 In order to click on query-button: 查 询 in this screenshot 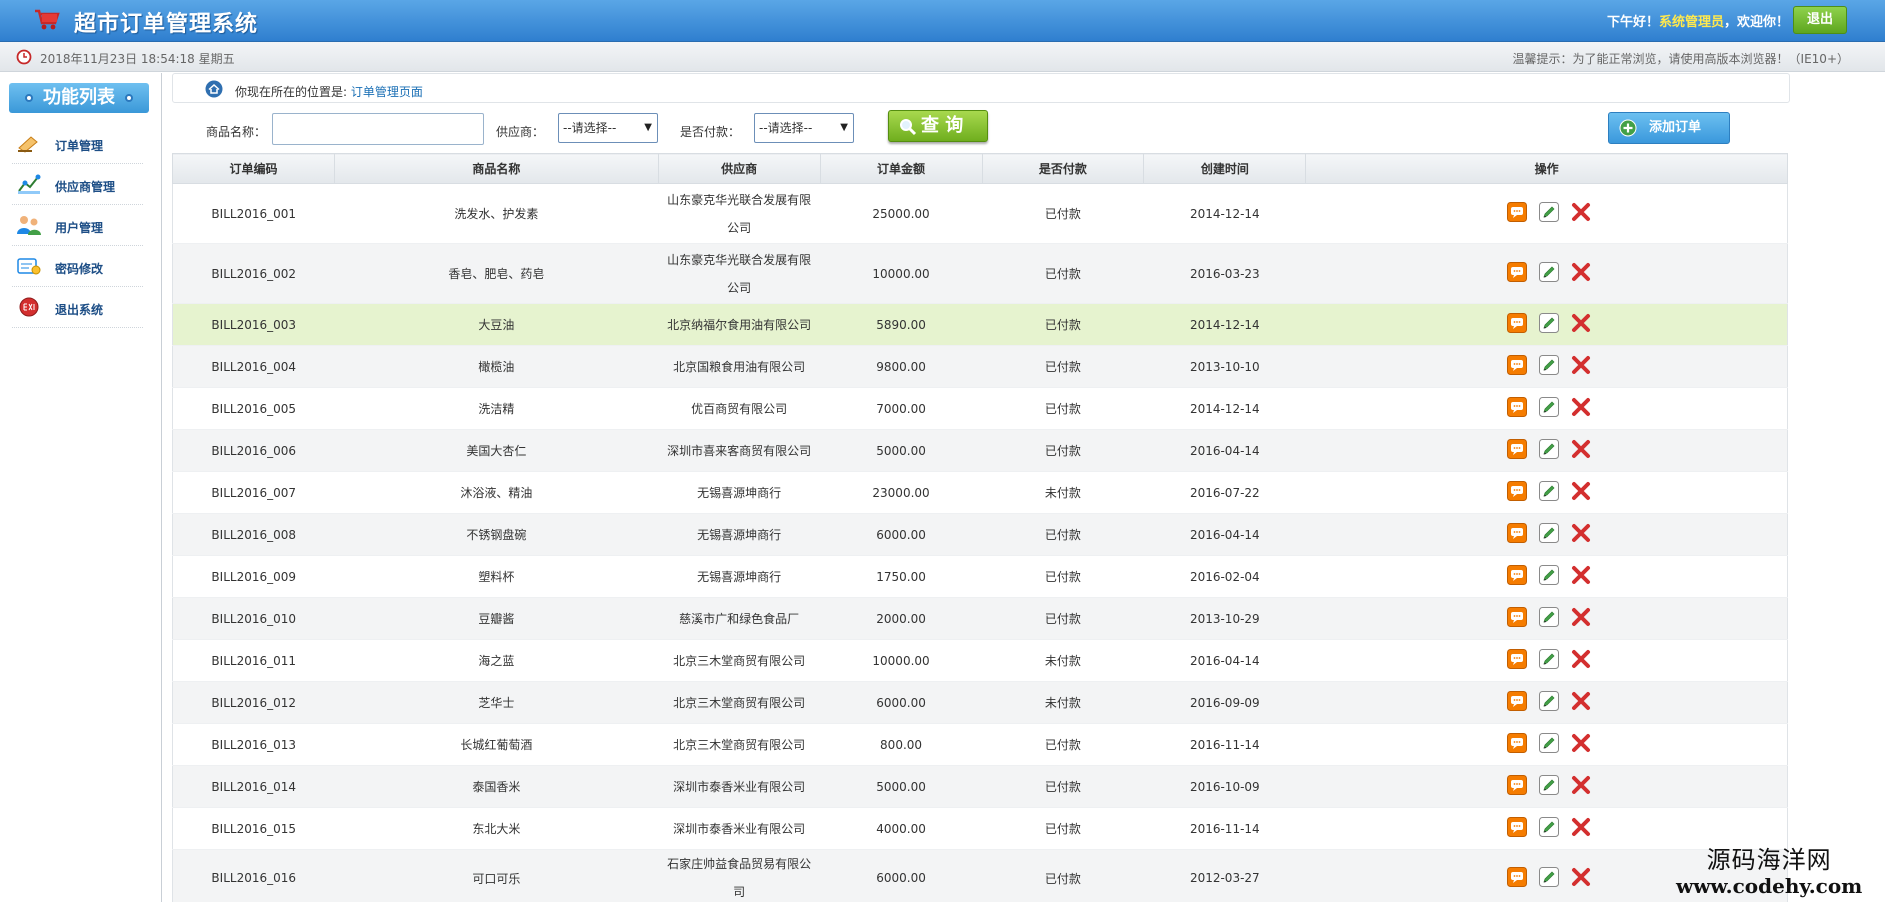, I will do `click(938, 126)`.